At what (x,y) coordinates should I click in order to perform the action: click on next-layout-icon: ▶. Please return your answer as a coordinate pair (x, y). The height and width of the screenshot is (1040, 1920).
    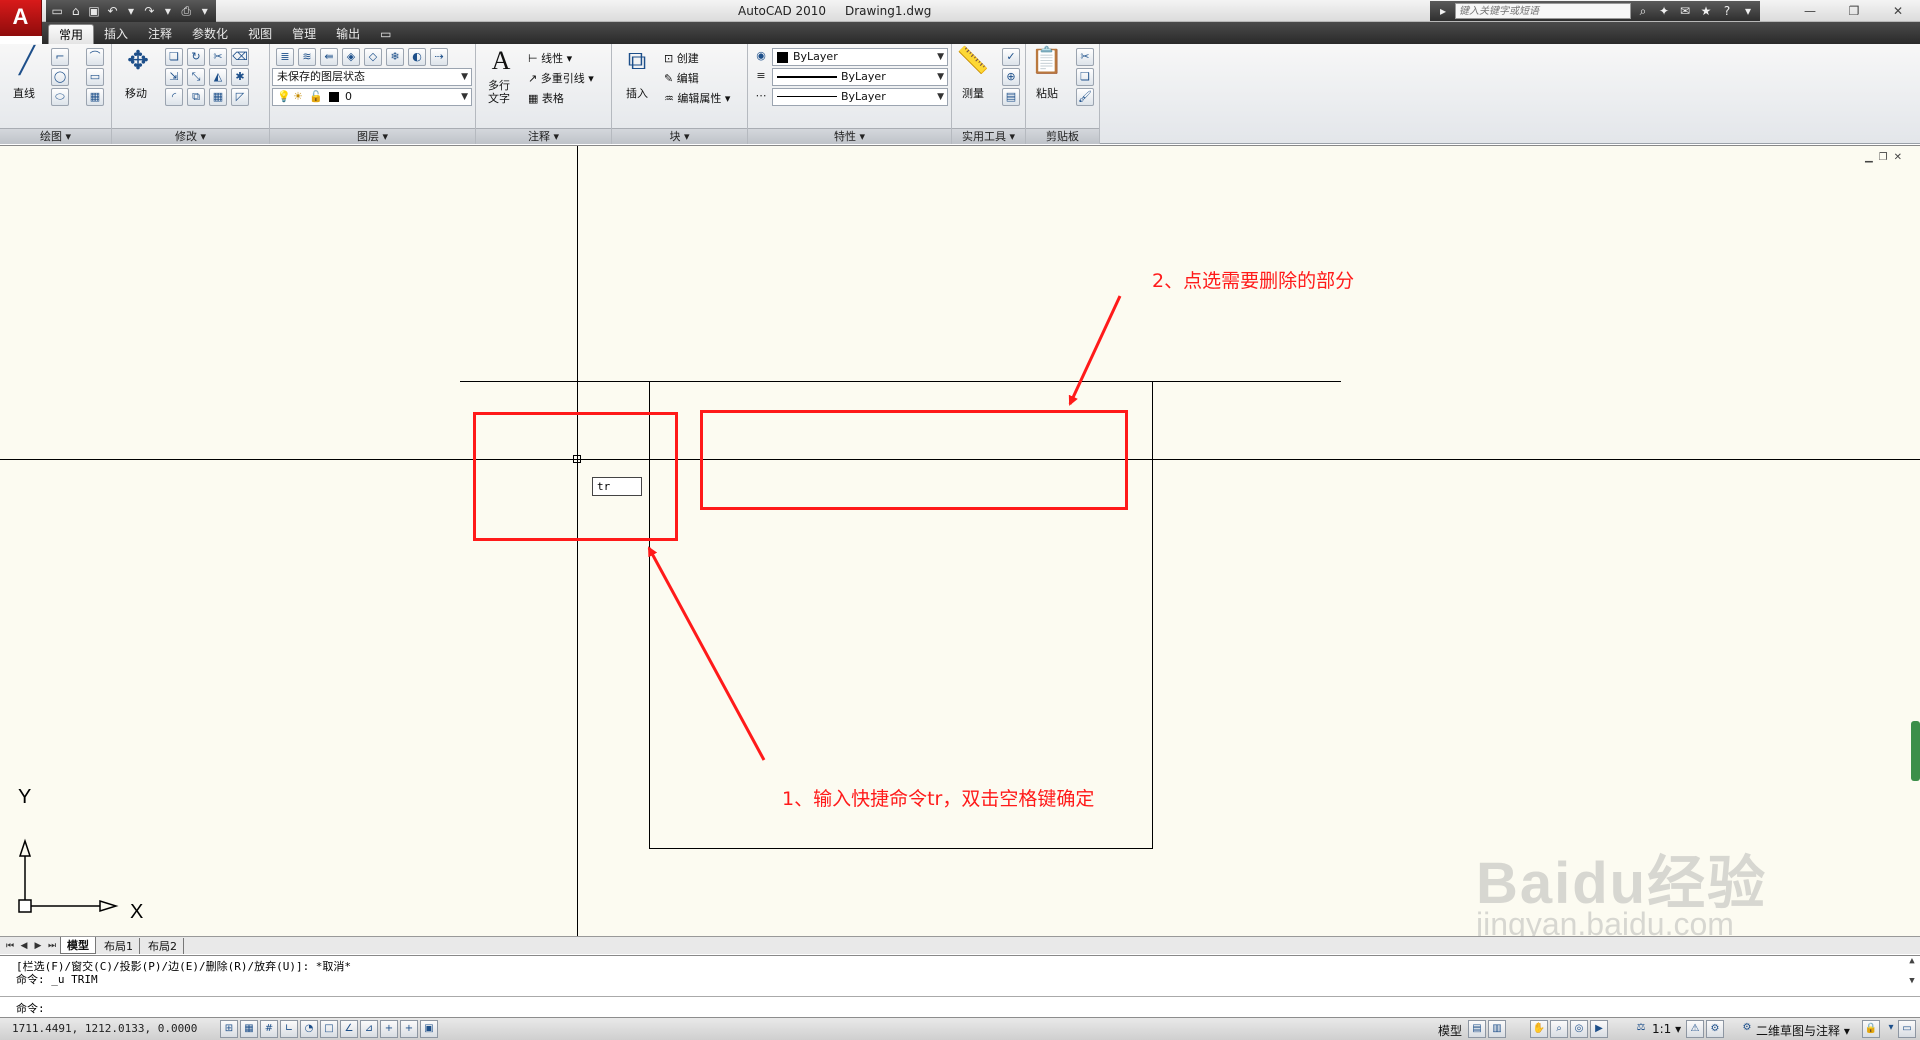
    Looking at the image, I should click on (38, 946).